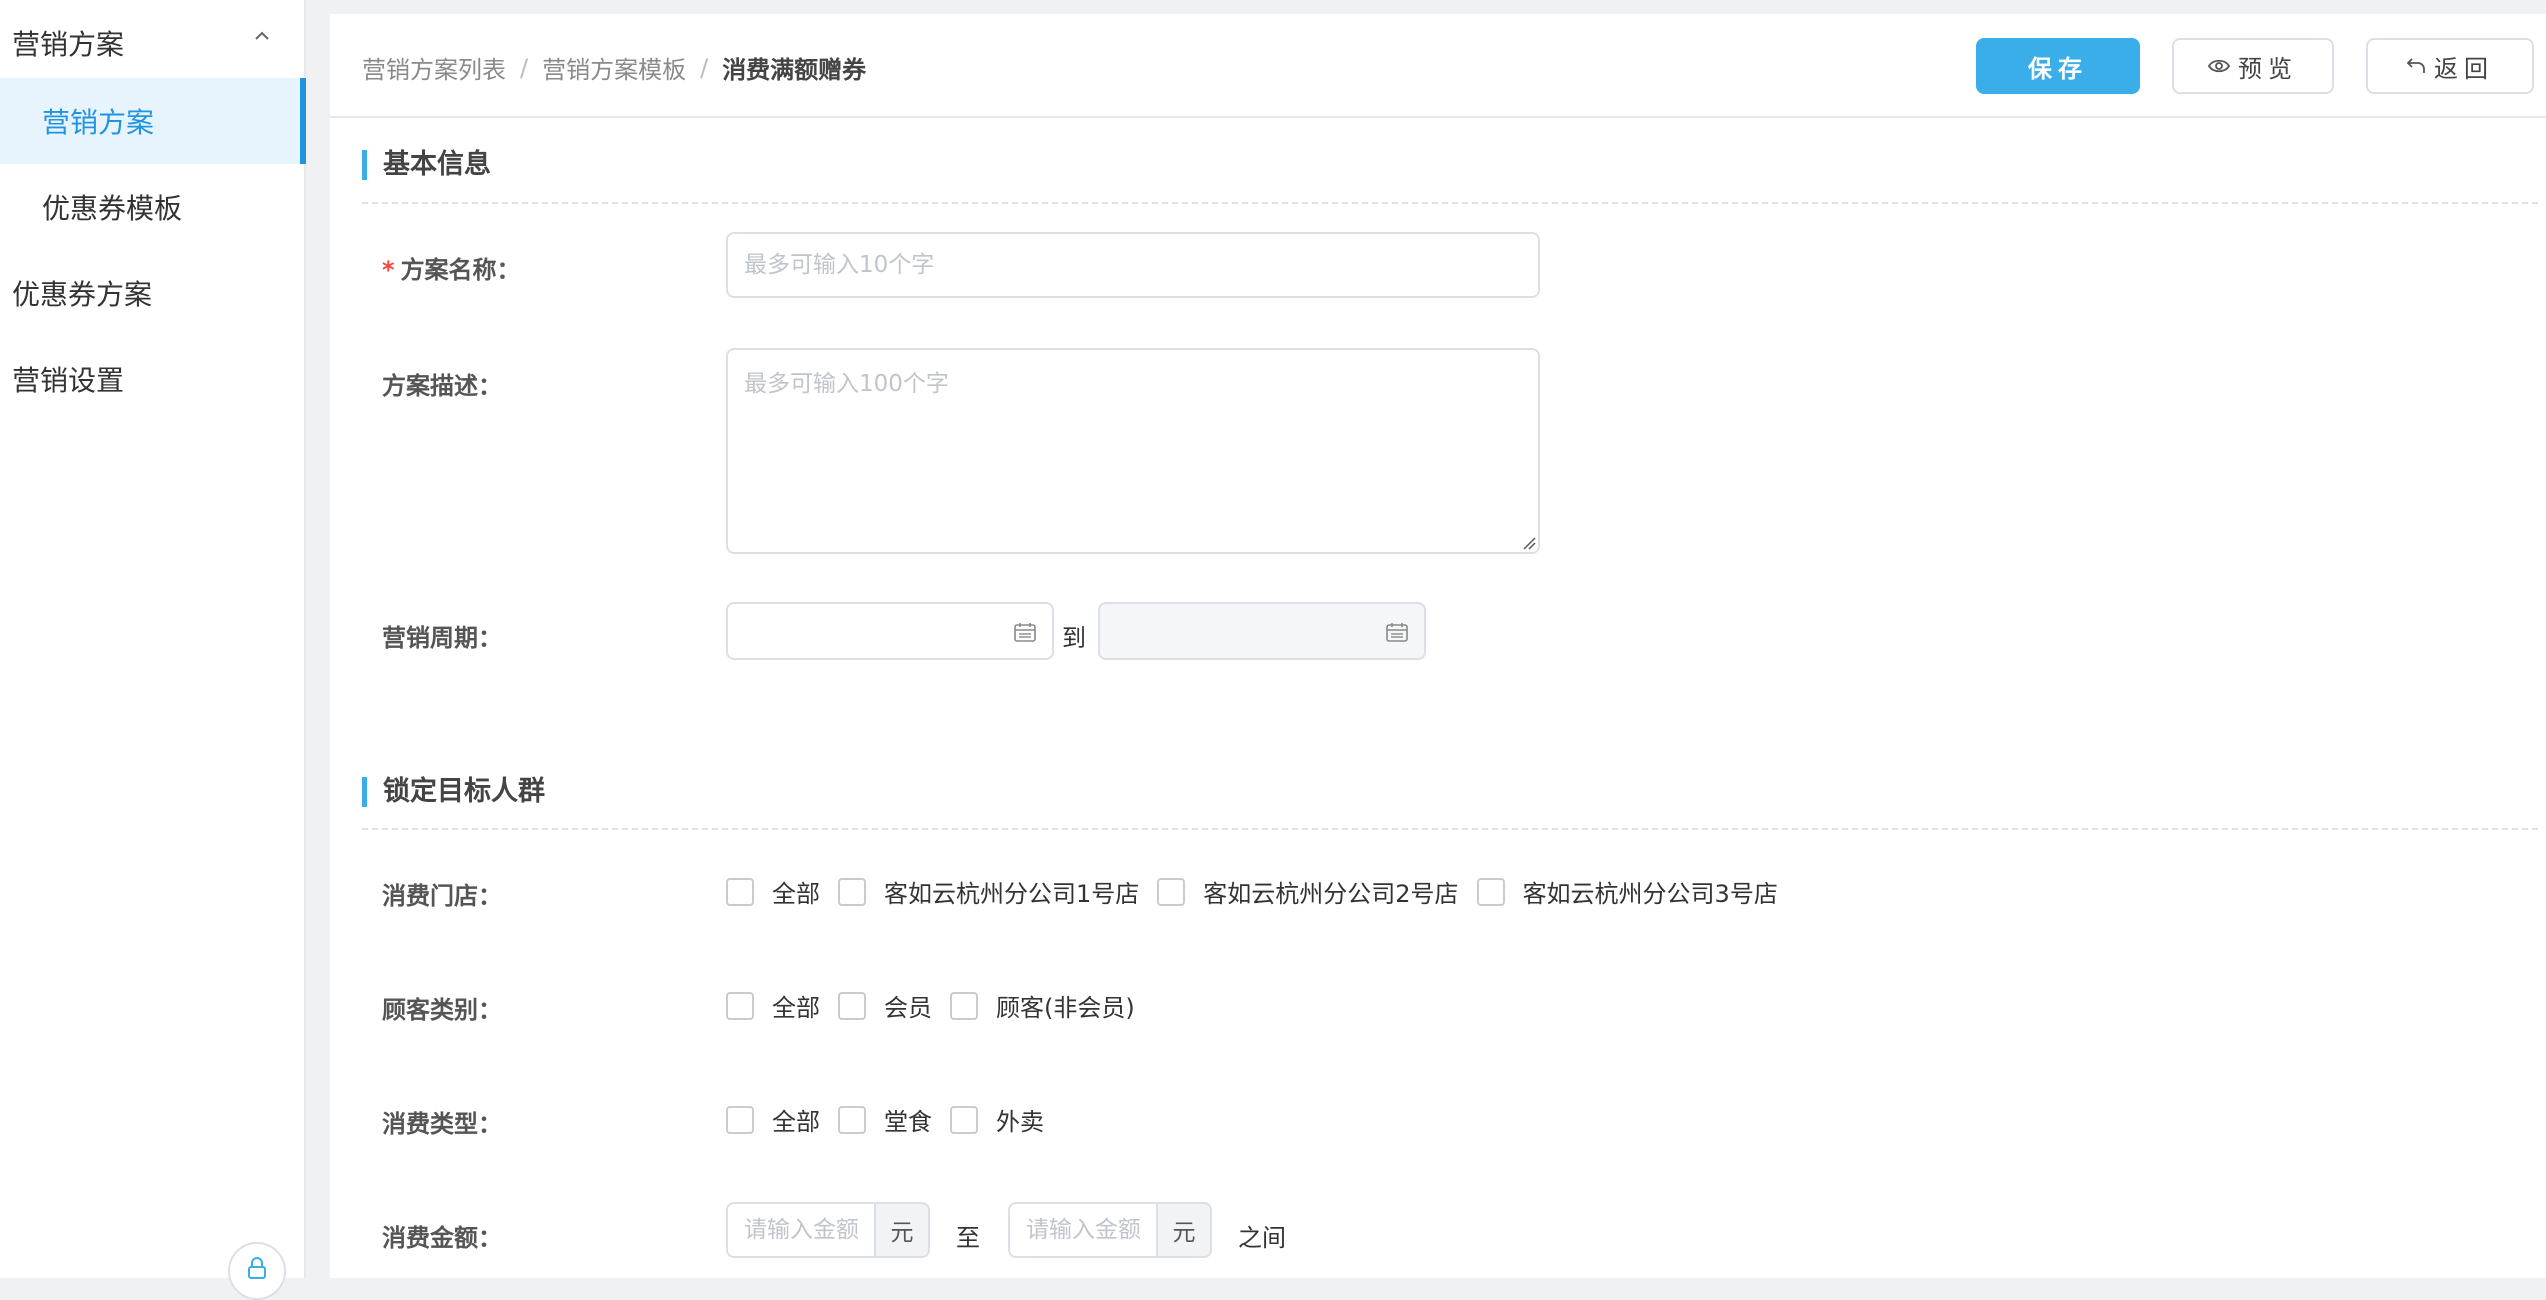  What do you see at coordinates (908, 1122) in the screenshot?
I see `checkbox-label: 堂食` at bounding box center [908, 1122].